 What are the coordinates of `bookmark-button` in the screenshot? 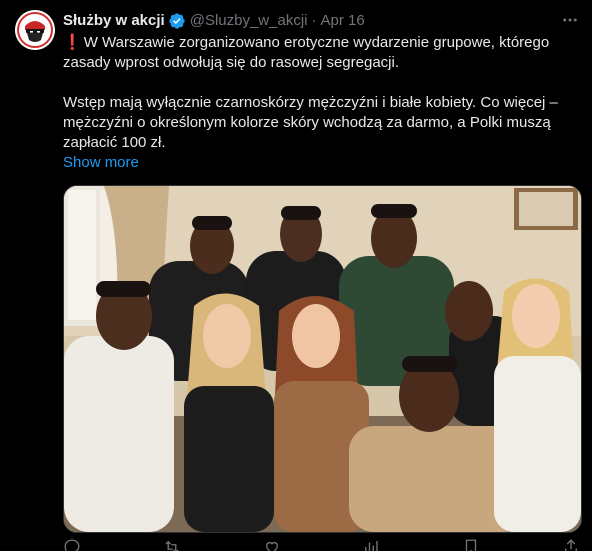 It's located at (471, 544).